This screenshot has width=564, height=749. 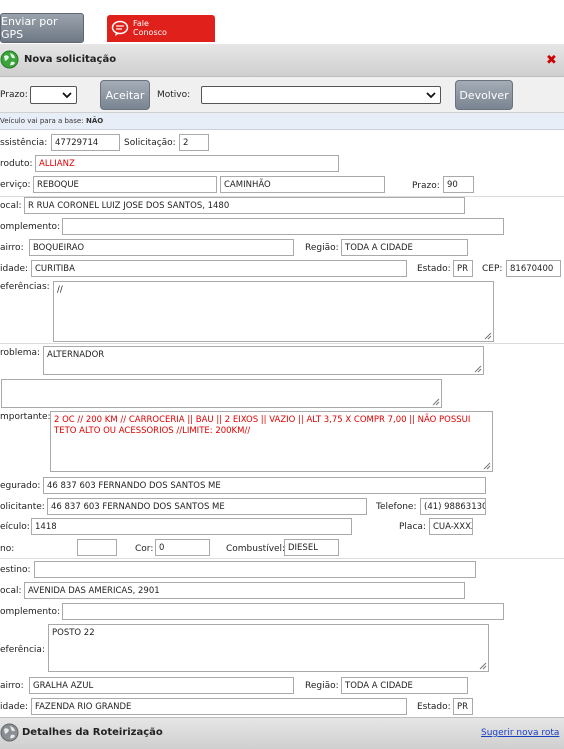 What do you see at coordinates (161, 685) in the screenshot?
I see `destino-bairro-field: GRALHA AZUL` at bounding box center [161, 685].